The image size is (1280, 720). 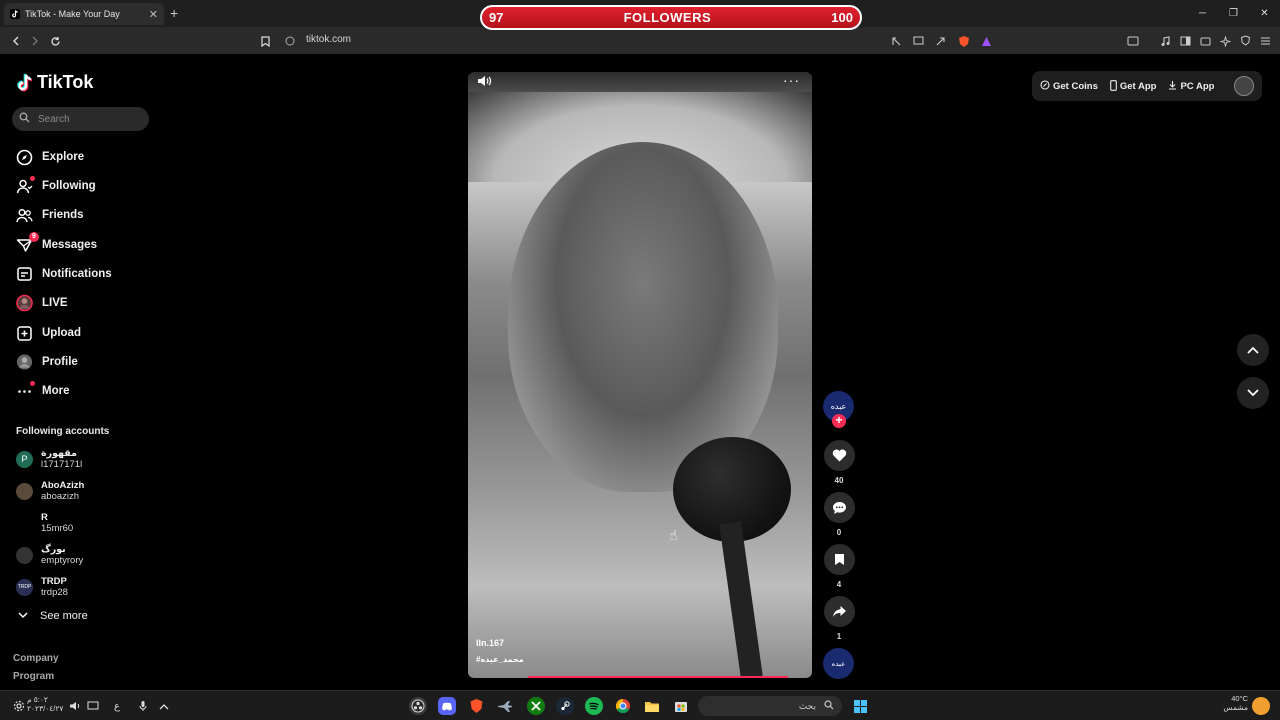 I want to click on account-avatar, so click(x=24, y=555).